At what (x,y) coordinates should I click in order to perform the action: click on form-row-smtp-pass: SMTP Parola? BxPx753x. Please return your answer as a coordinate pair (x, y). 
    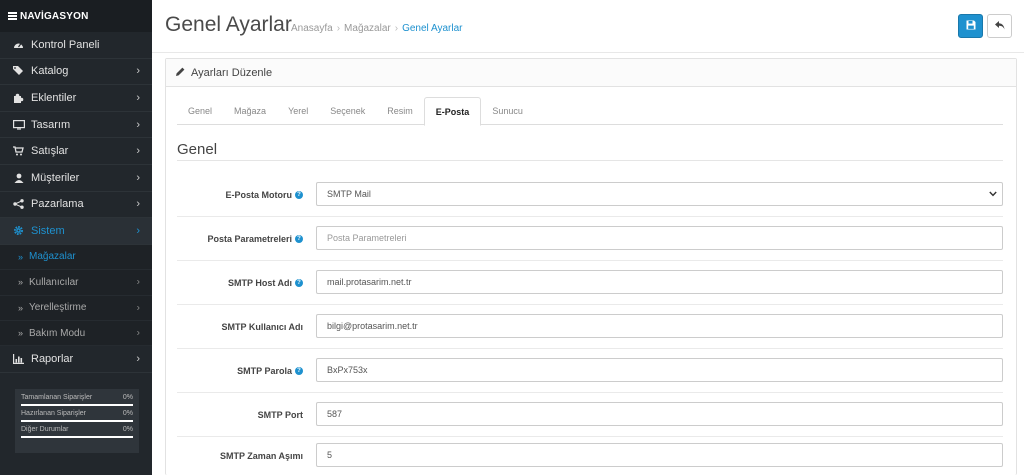
    Looking at the image, I should click on (590, 371).